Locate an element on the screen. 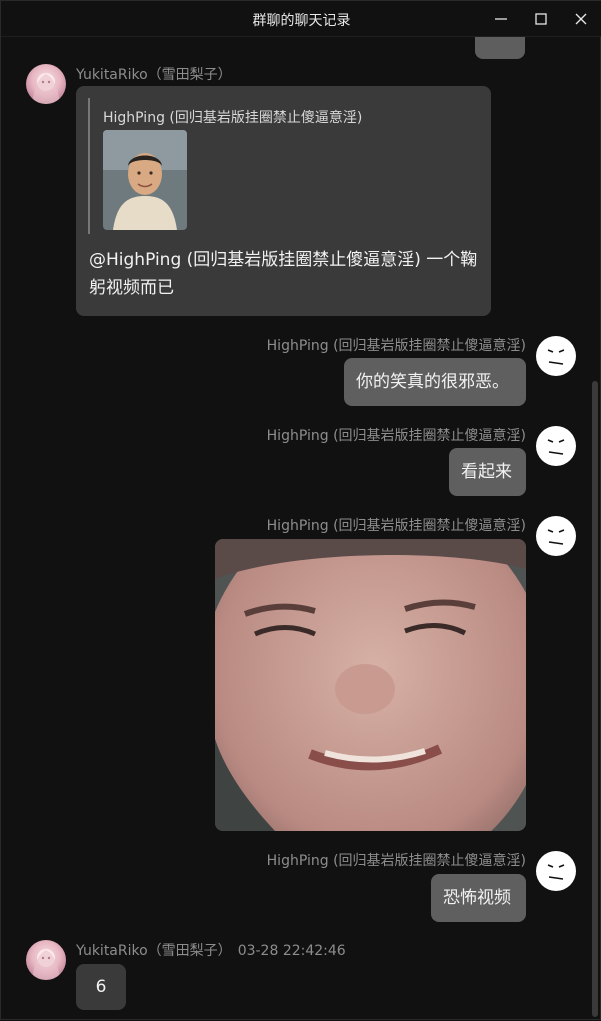 The height and width of the screenshot is (1021, 601). quote-bar is located at coordinates (89, 166).